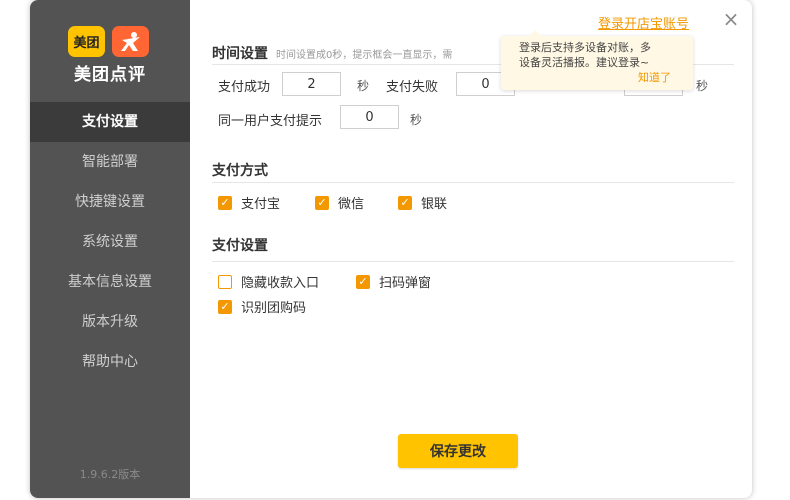 The width and height of the screenshot is (790, 500). Describe the element at coordinates (240, 54) in the screenshot. I see `time-settings-heading: 时间设置` at that location.